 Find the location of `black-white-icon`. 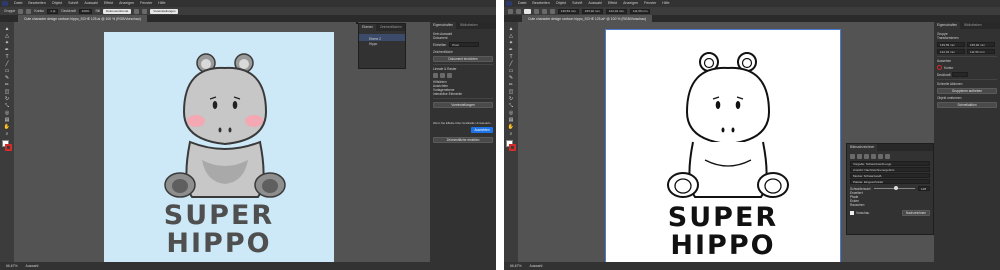

black-white-icon is located at coordinates (880, 156).